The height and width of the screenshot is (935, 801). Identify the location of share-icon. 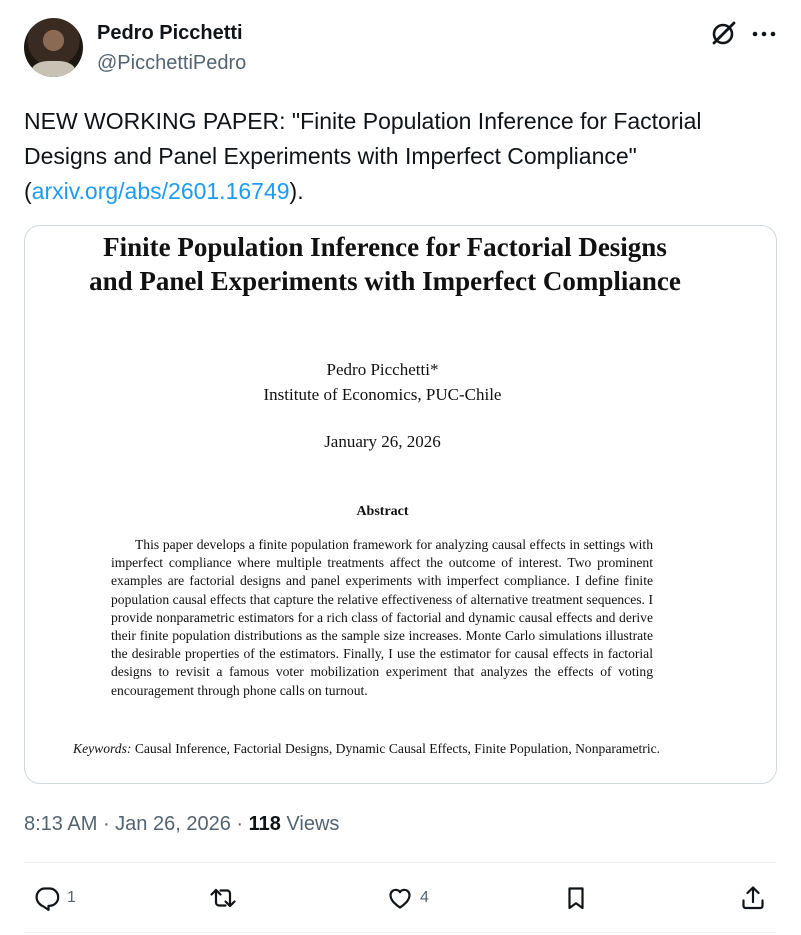
(753, 898).